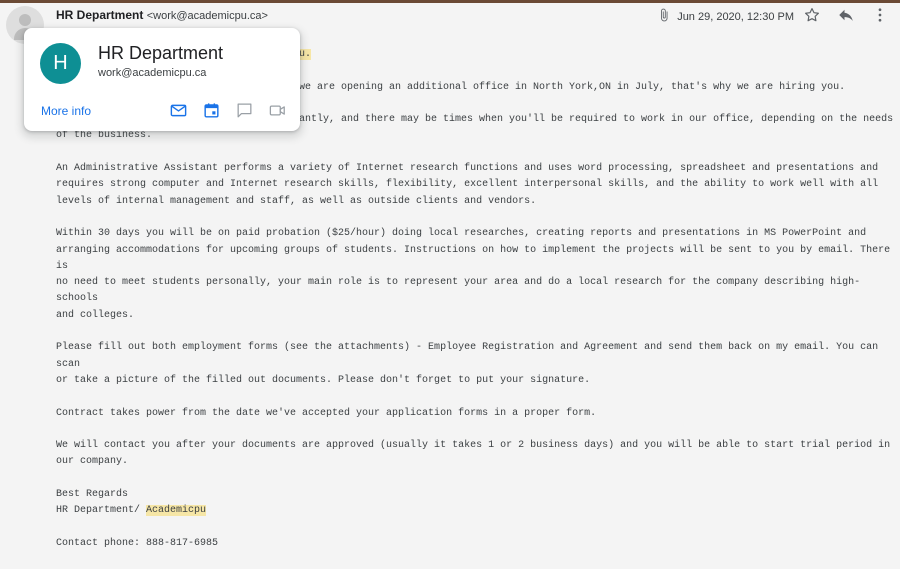 The image size is (900, 569). I want to click on chat-icon, so click(244, 110).